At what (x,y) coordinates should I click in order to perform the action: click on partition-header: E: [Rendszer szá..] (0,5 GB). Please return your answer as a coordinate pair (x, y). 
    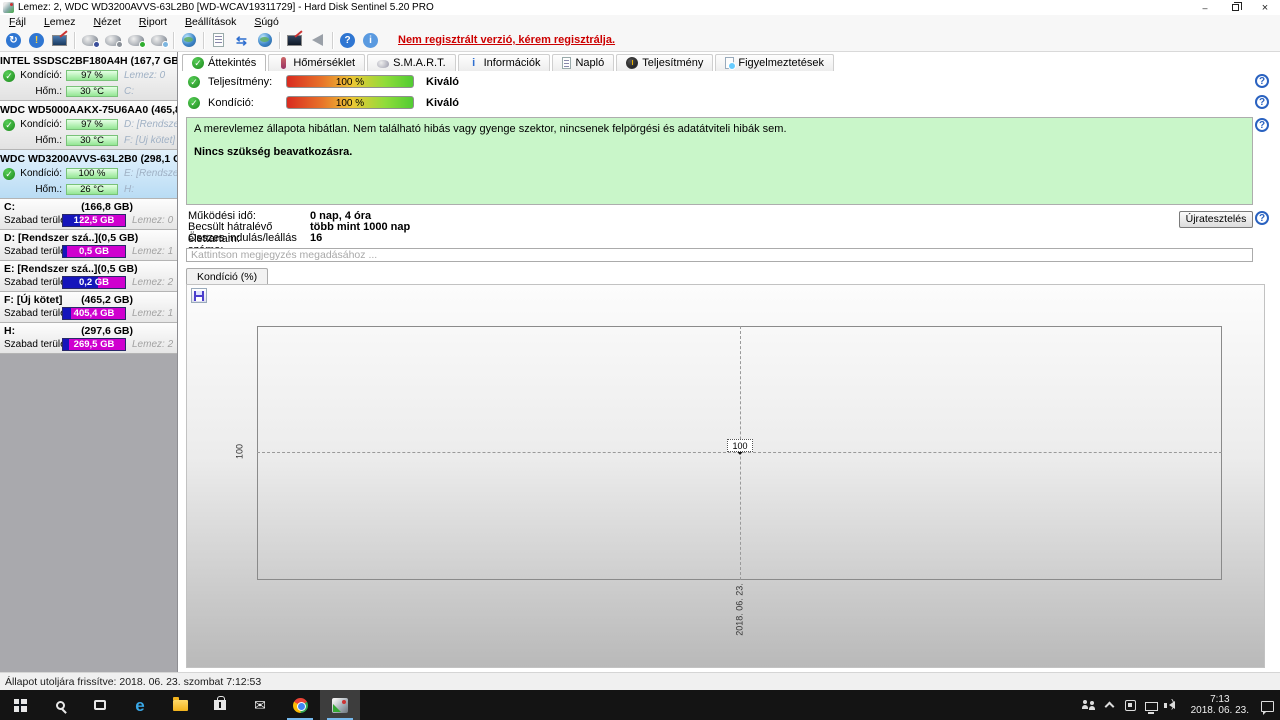
    Looking at the image, I should click on (88, 268).